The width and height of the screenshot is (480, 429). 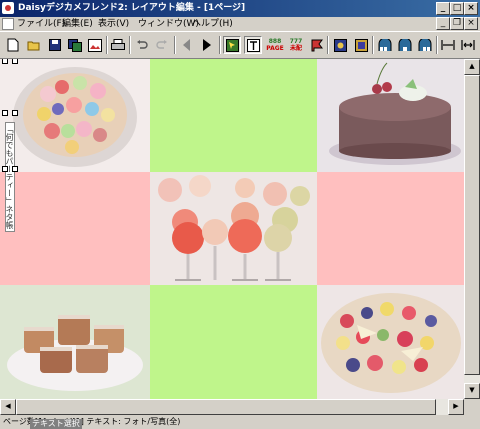 I want to click on chocolate-cake-photo, so click(x=390, y=115).